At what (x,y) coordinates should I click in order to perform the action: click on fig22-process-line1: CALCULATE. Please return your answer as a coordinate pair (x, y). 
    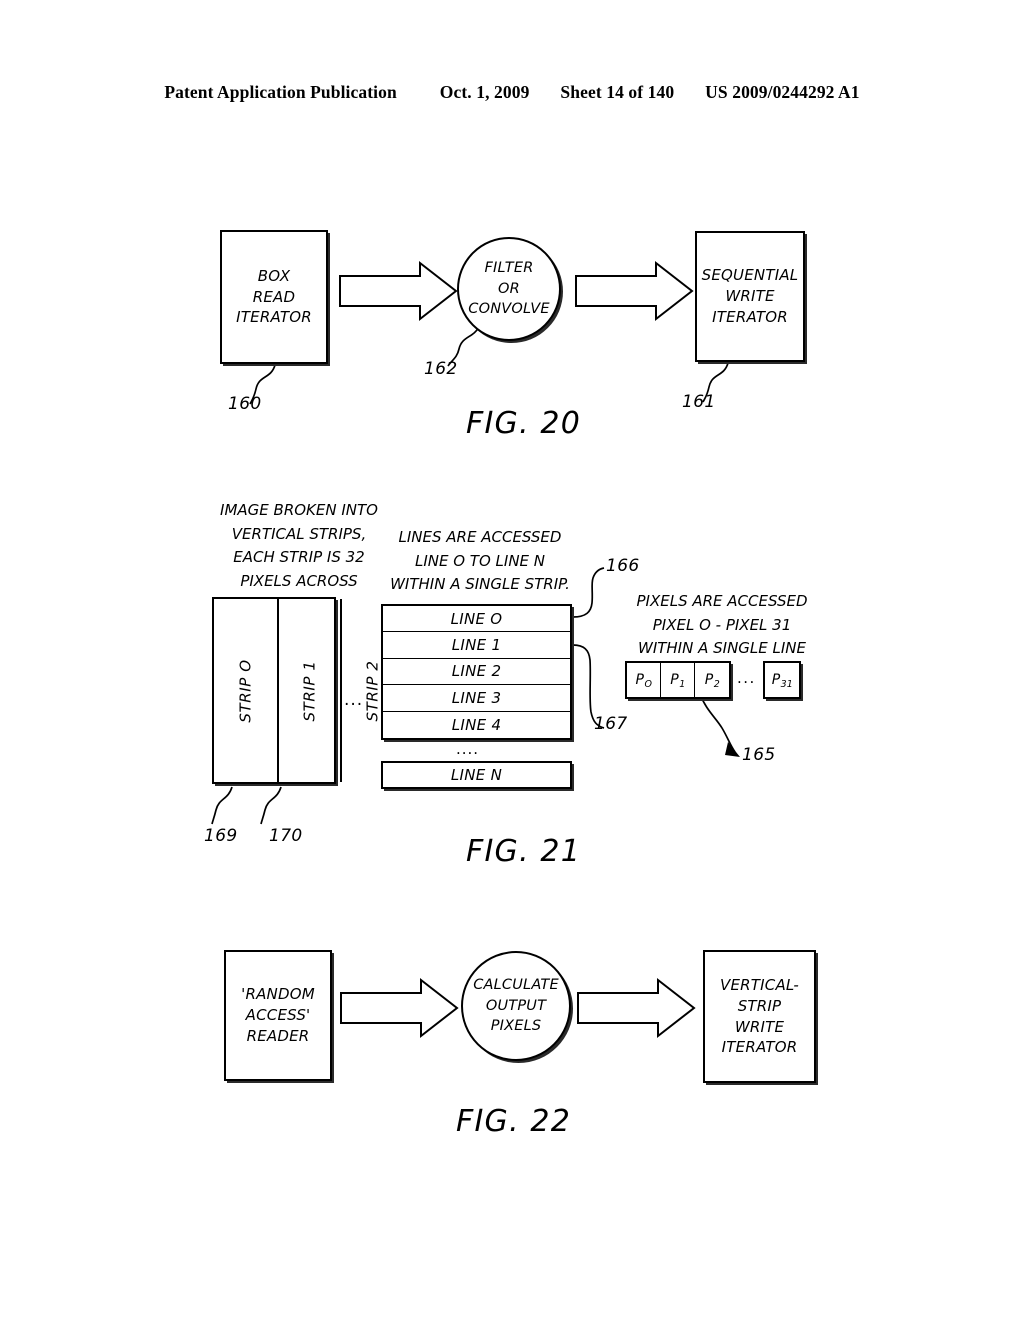
    Looking at the image, I should click on (516, 985).